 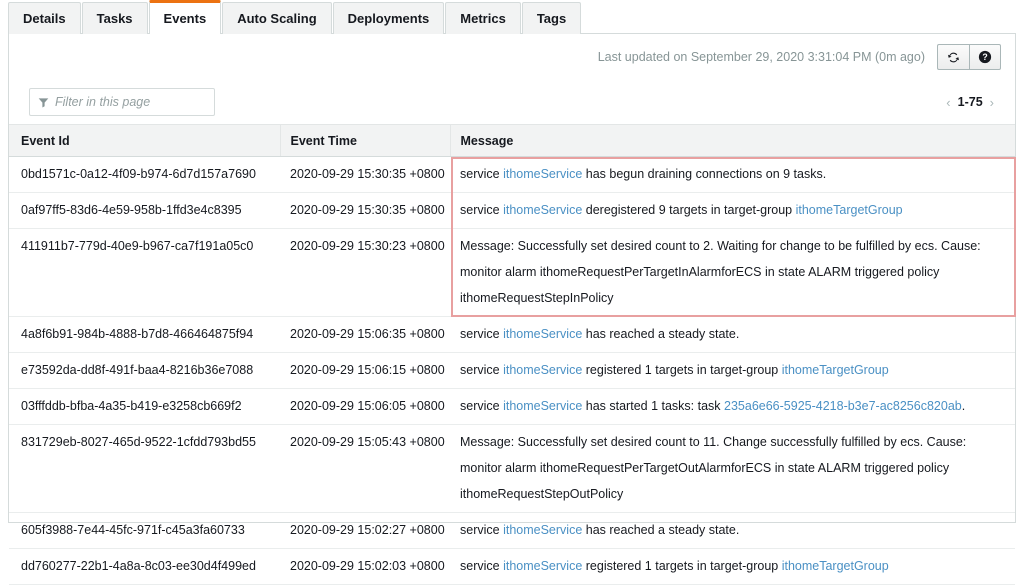 What do you see at coordinates (948, 102) in the screenshot?
I see `pagination-prev-button: ‹` at bounding box center [948, 102].